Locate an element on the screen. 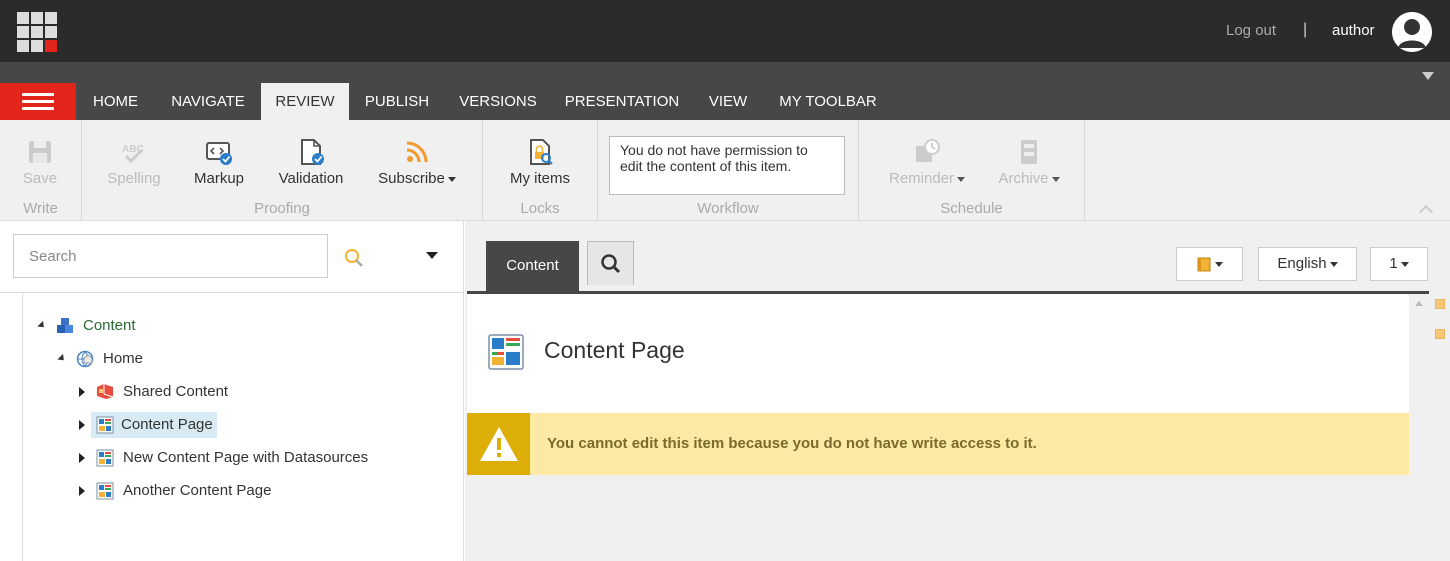 The height and width of the screenshot is (561, 1450). spelling-icon: ABC is located at coordinates (133, 154).